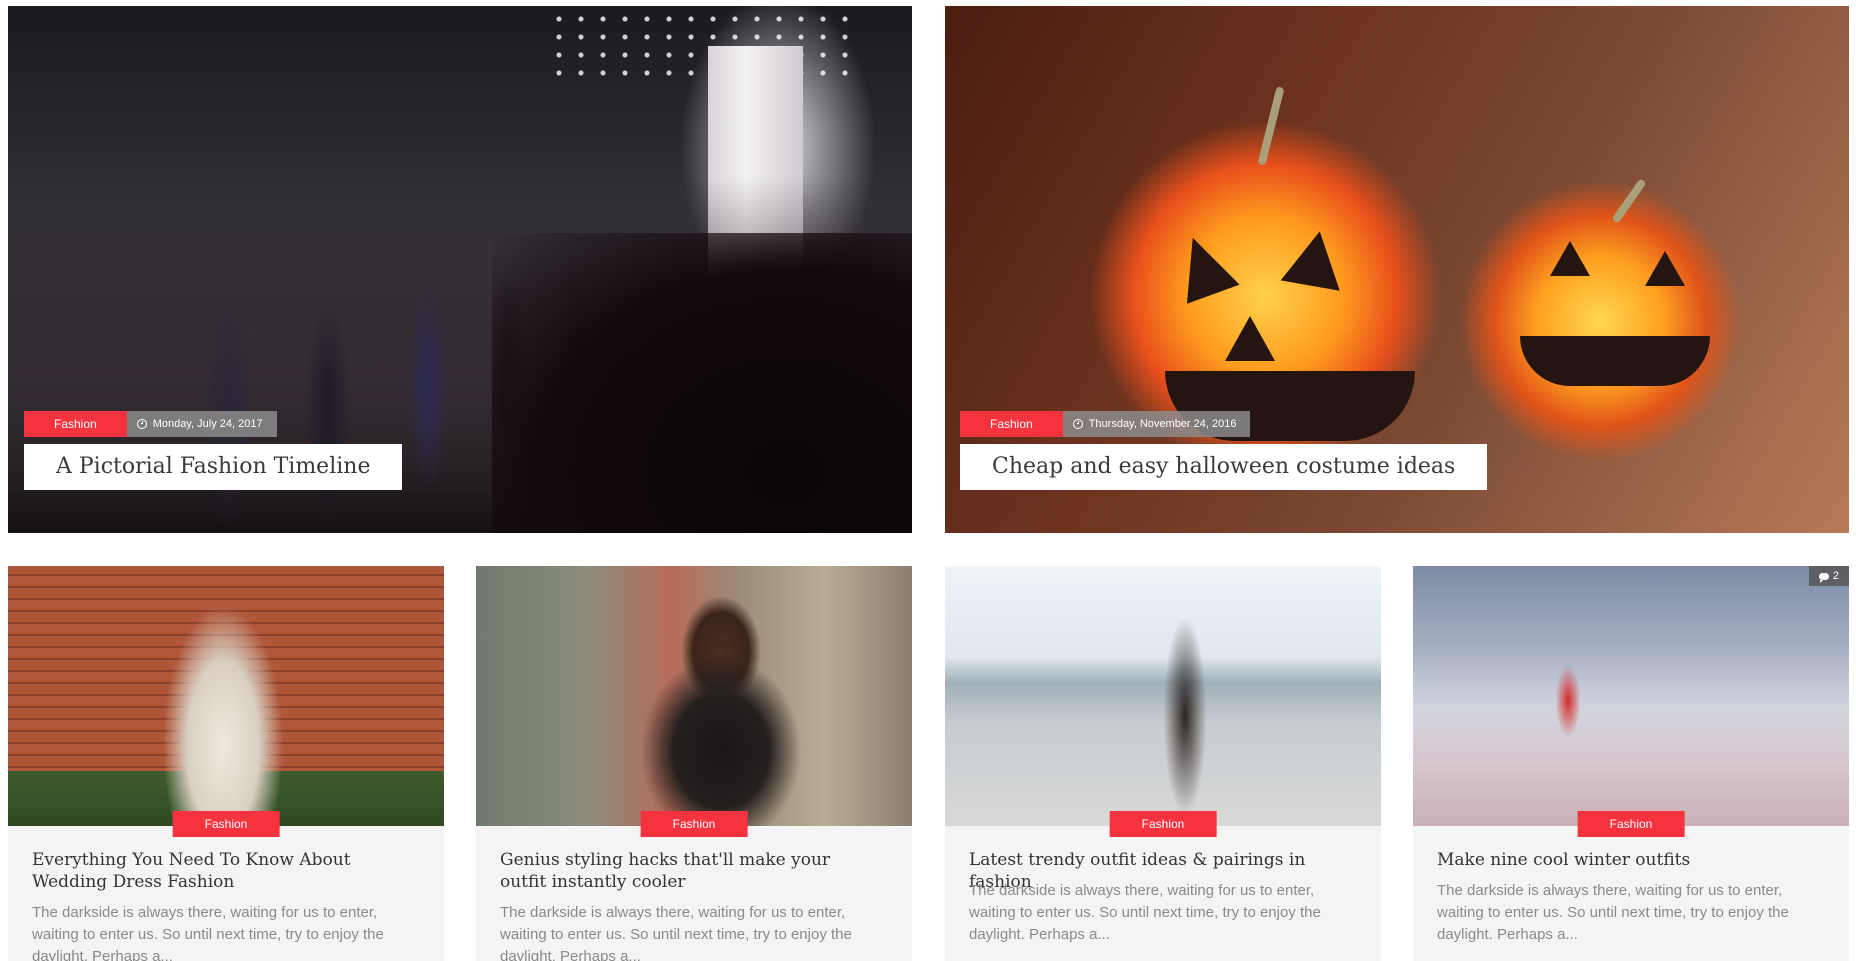 Image resolution: width=1856 pixels, height=961 pixels. I want to click on post-title: Make nine cool winter outfits, so click(1627, 860).